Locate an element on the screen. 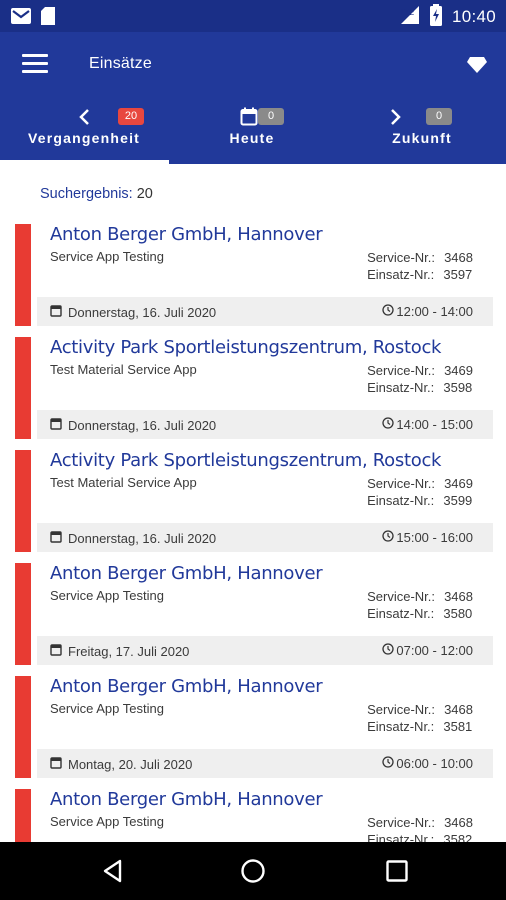 The image size is (506, 900). card-footer: Freitag, 17. Juli 2020 07:00 - 12:00 is located at coordinates (265, 650).